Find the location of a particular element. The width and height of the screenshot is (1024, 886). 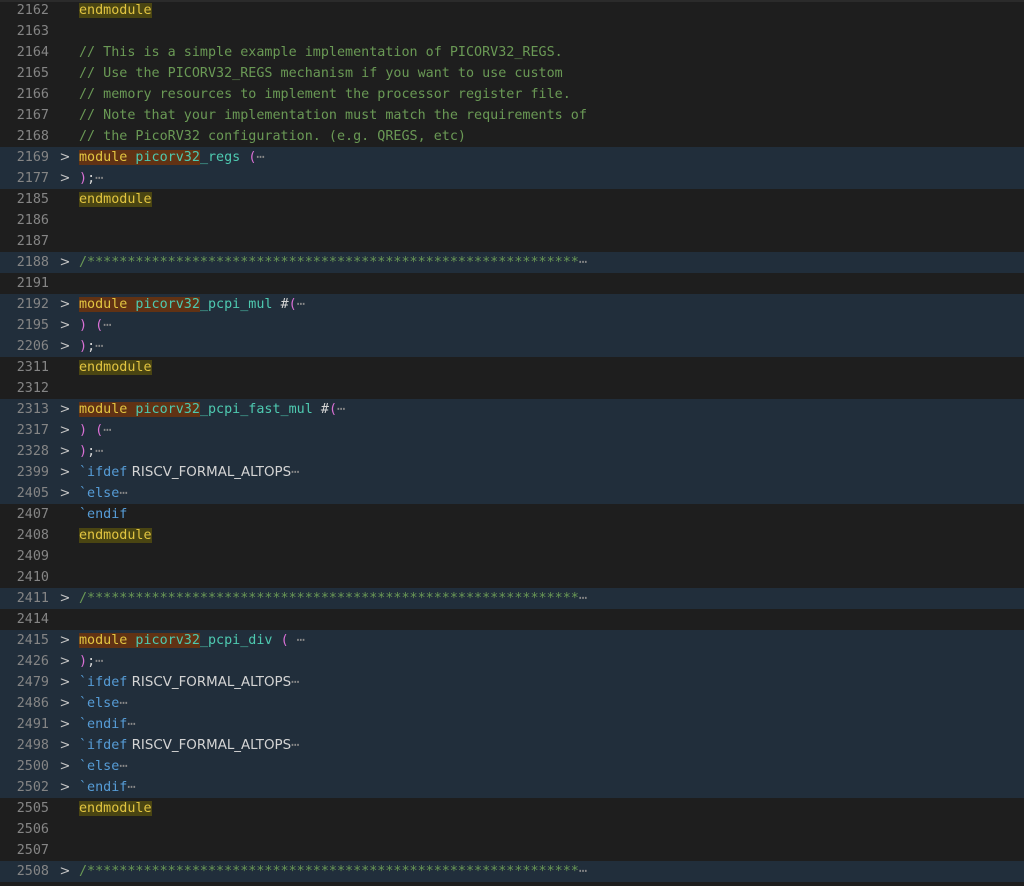

code-line: 2507 is located at coordinates (512, 850).